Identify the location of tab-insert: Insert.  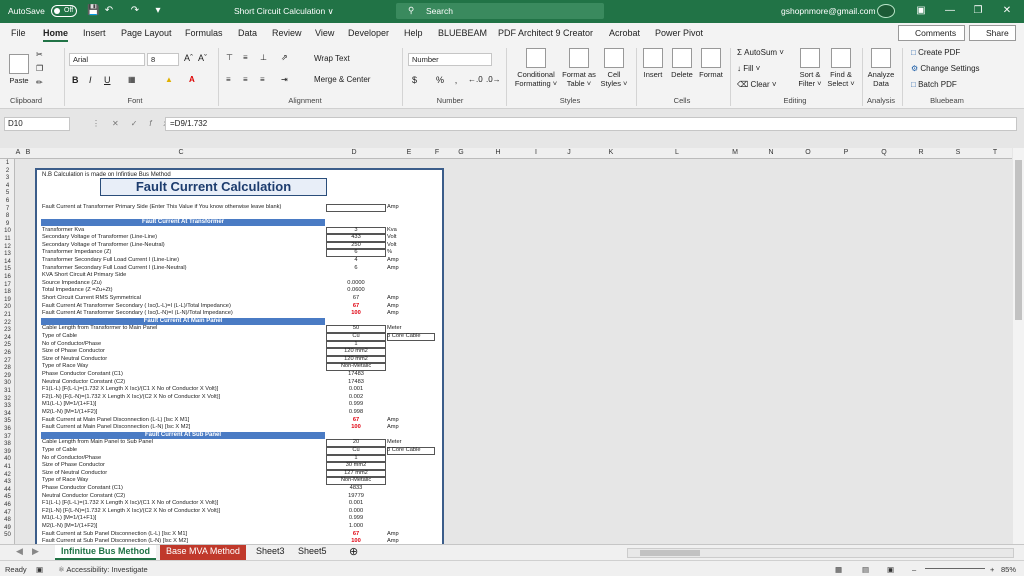
(94, 33).